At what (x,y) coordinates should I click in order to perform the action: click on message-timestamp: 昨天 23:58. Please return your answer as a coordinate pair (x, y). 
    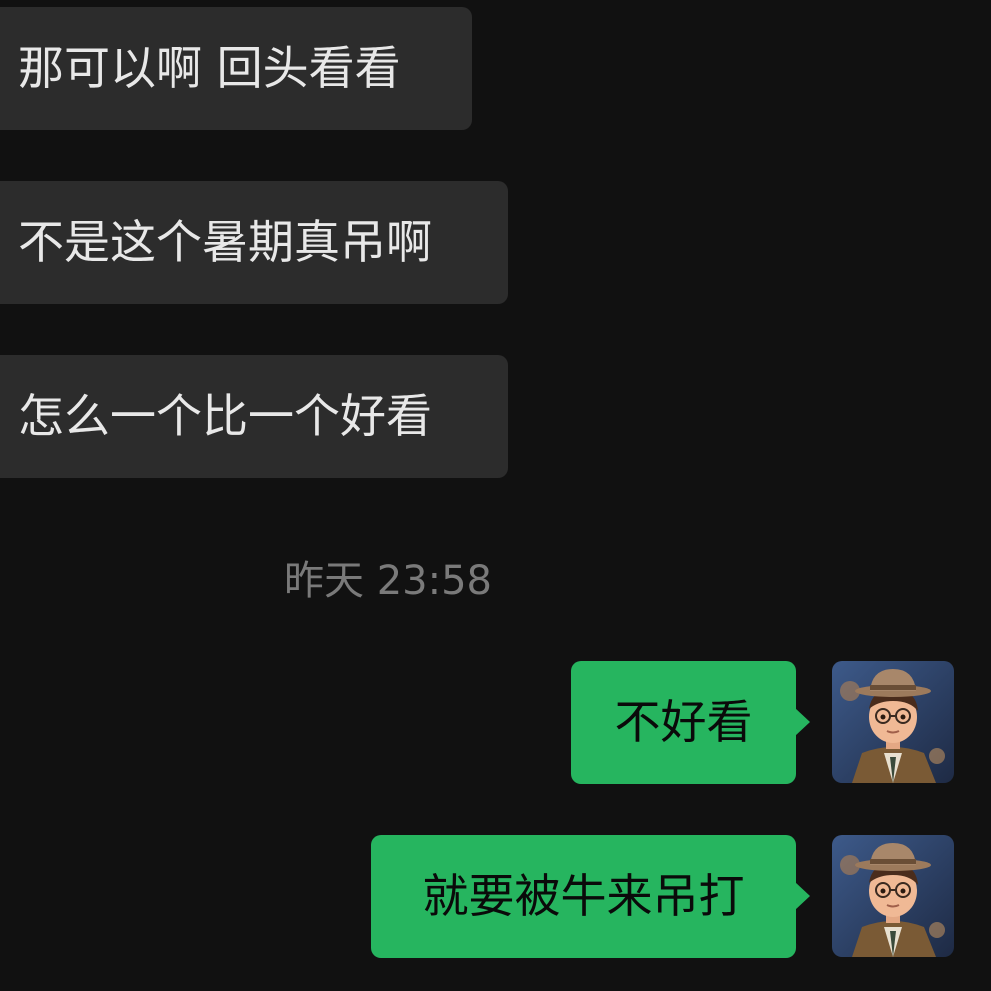
    Looking at the image, I should click on (388, 581).